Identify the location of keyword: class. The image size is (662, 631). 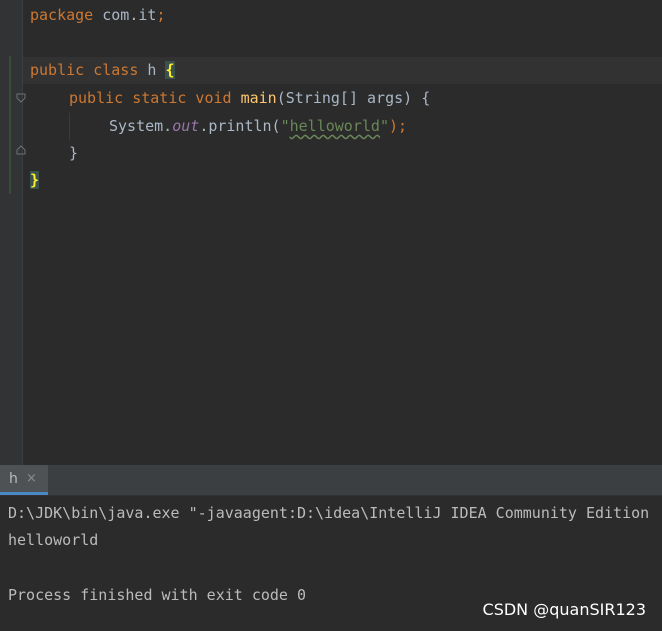
(116, 70).